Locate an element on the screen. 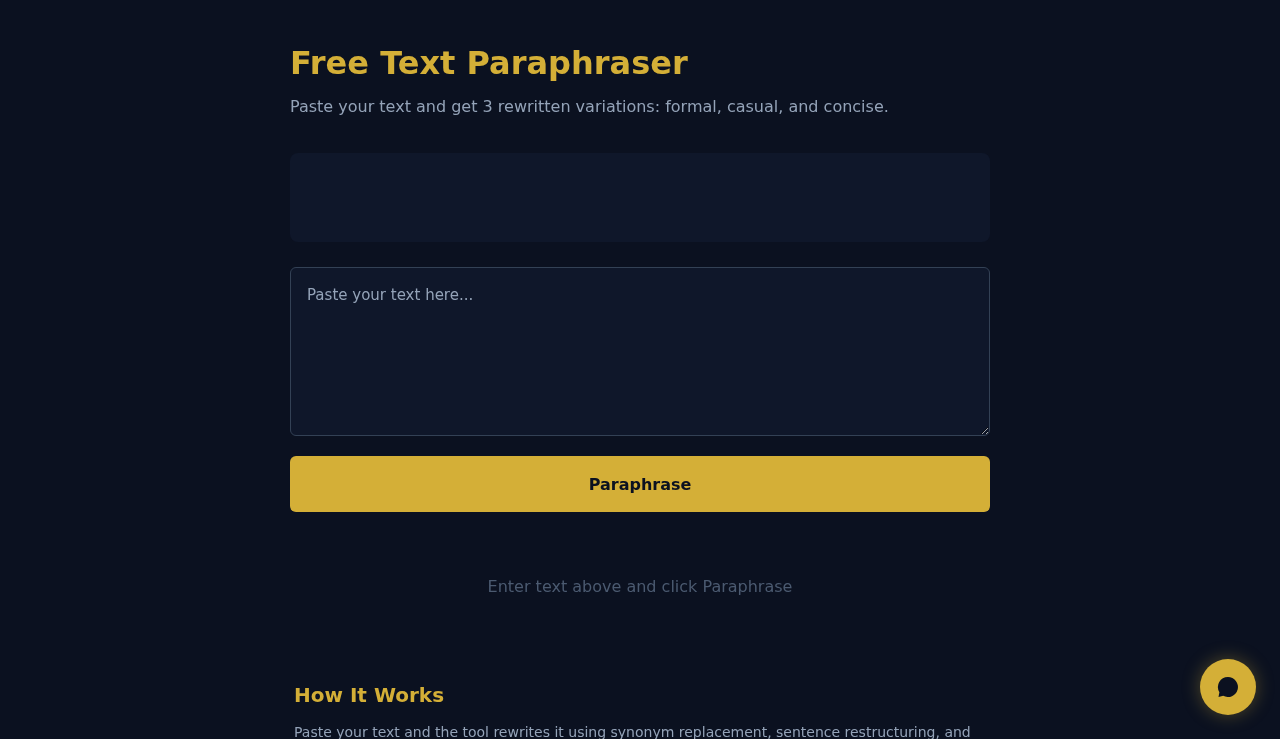  page-title: Free Text Paraphraser is located at coordinates (489, 63).